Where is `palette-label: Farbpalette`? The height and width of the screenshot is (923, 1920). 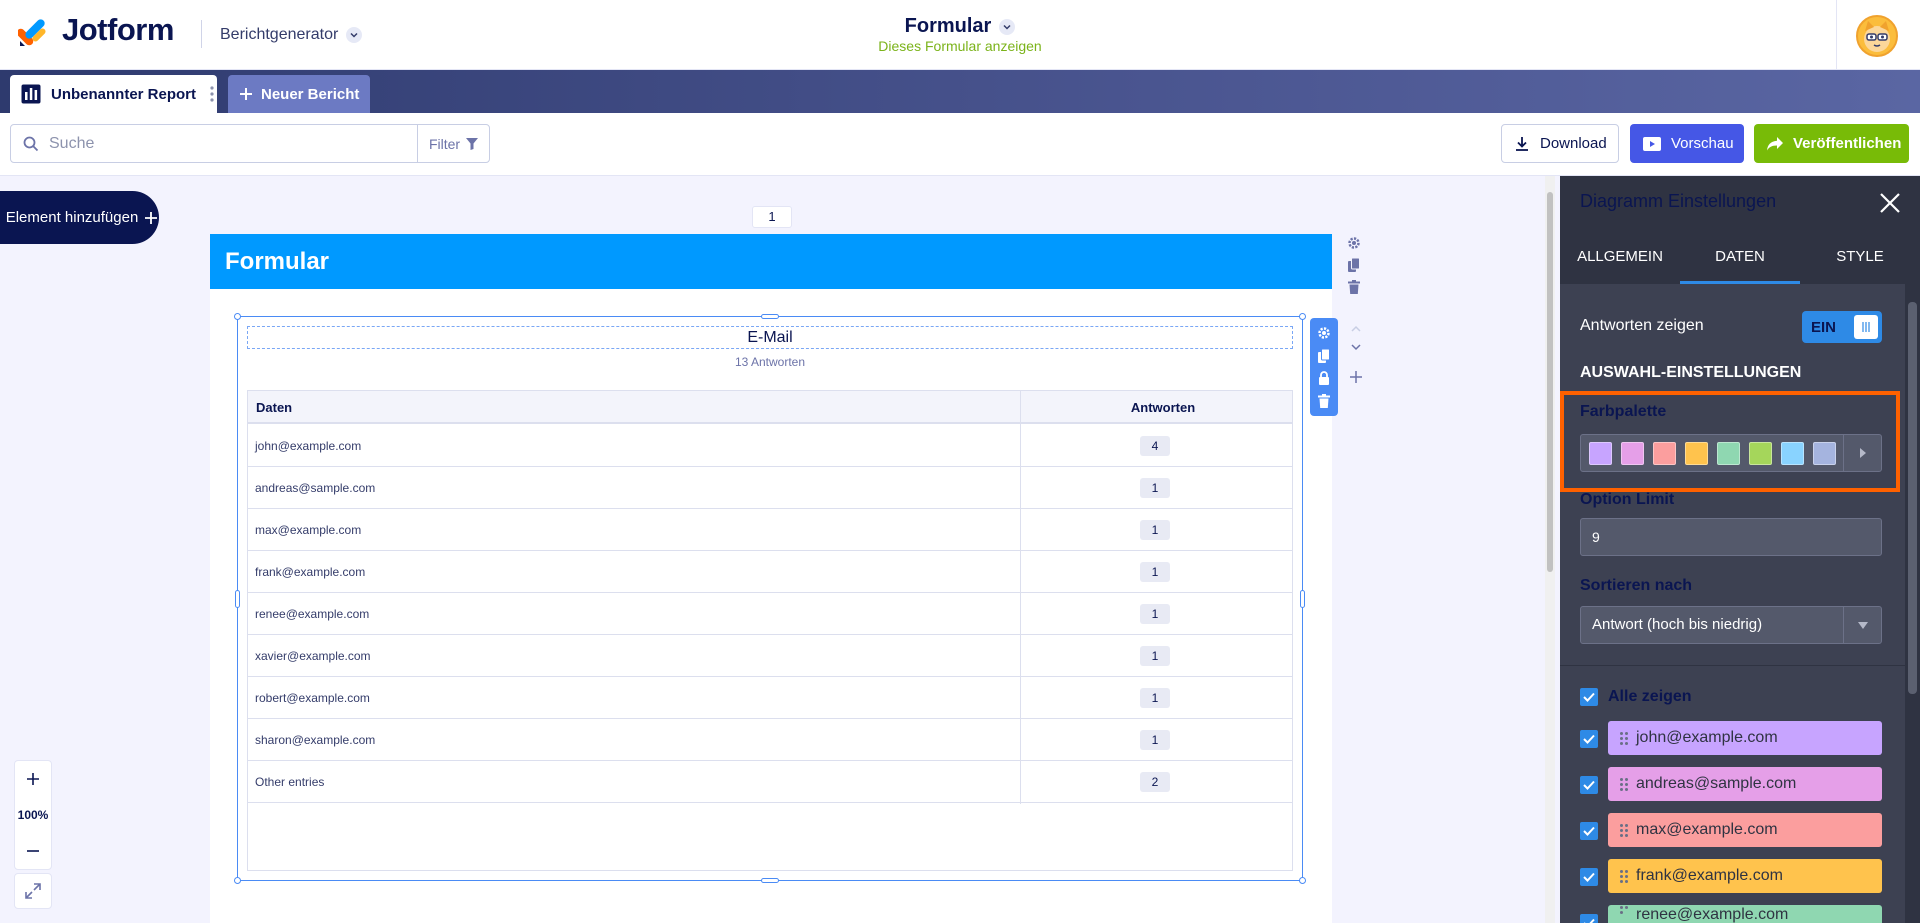 palette-label: Farbpalette is located at coordinates (1623, 411).